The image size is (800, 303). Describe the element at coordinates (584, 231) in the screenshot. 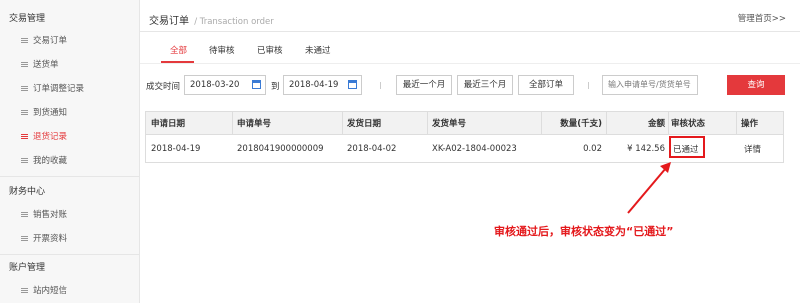

I see `annotation-text: 审核通过后，审核状态变为“已通过”` at that location.